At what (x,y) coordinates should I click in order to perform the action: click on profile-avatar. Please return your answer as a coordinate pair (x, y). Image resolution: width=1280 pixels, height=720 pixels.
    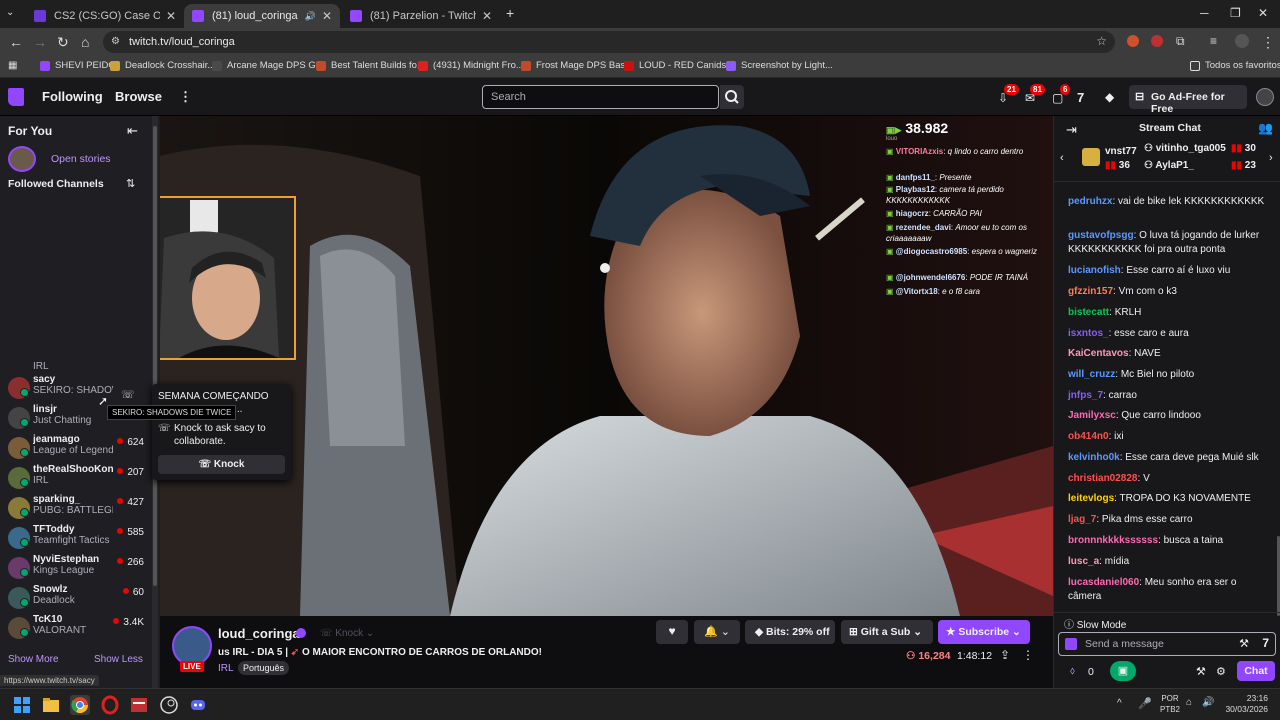
    Looking at the image, I should click on (1242, 41).